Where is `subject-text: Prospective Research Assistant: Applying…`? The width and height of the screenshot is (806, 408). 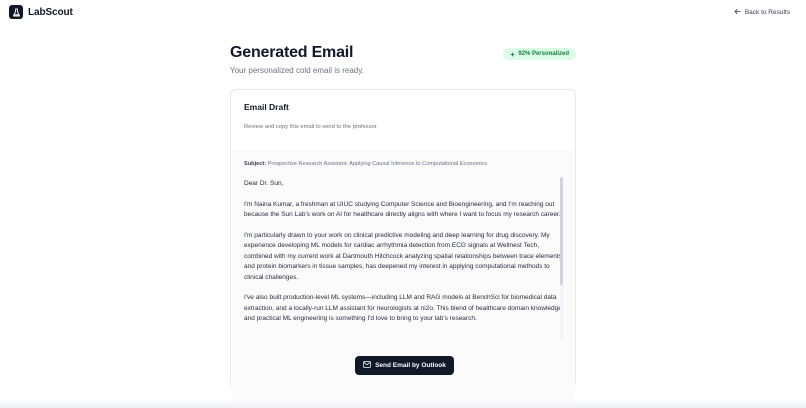 subject-text: Prospective Research Assistant: Applying… is located at coordinates (377, 164).